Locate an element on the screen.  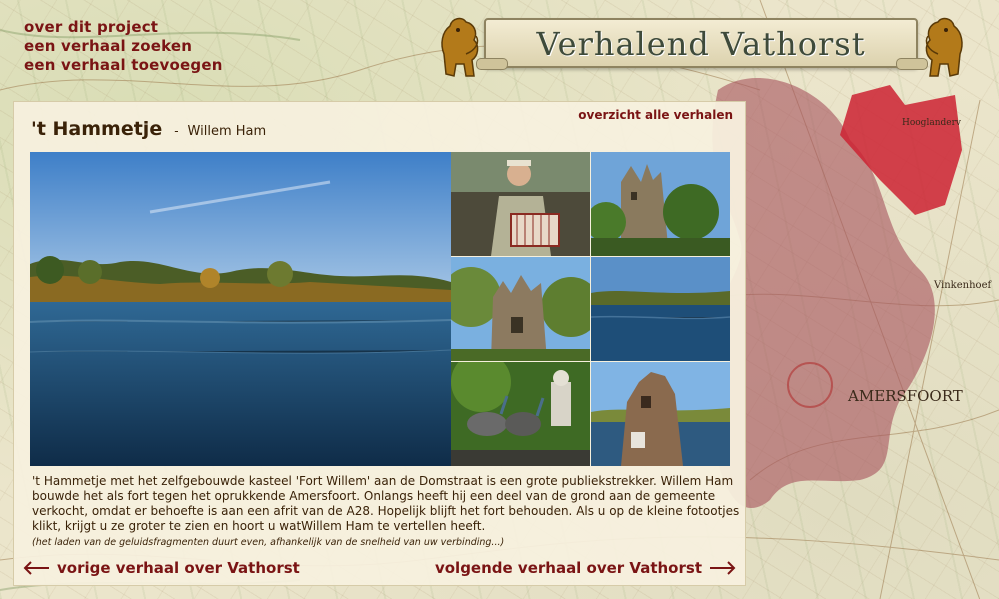
arrow-left-icon is located at coordinates (36, 568).